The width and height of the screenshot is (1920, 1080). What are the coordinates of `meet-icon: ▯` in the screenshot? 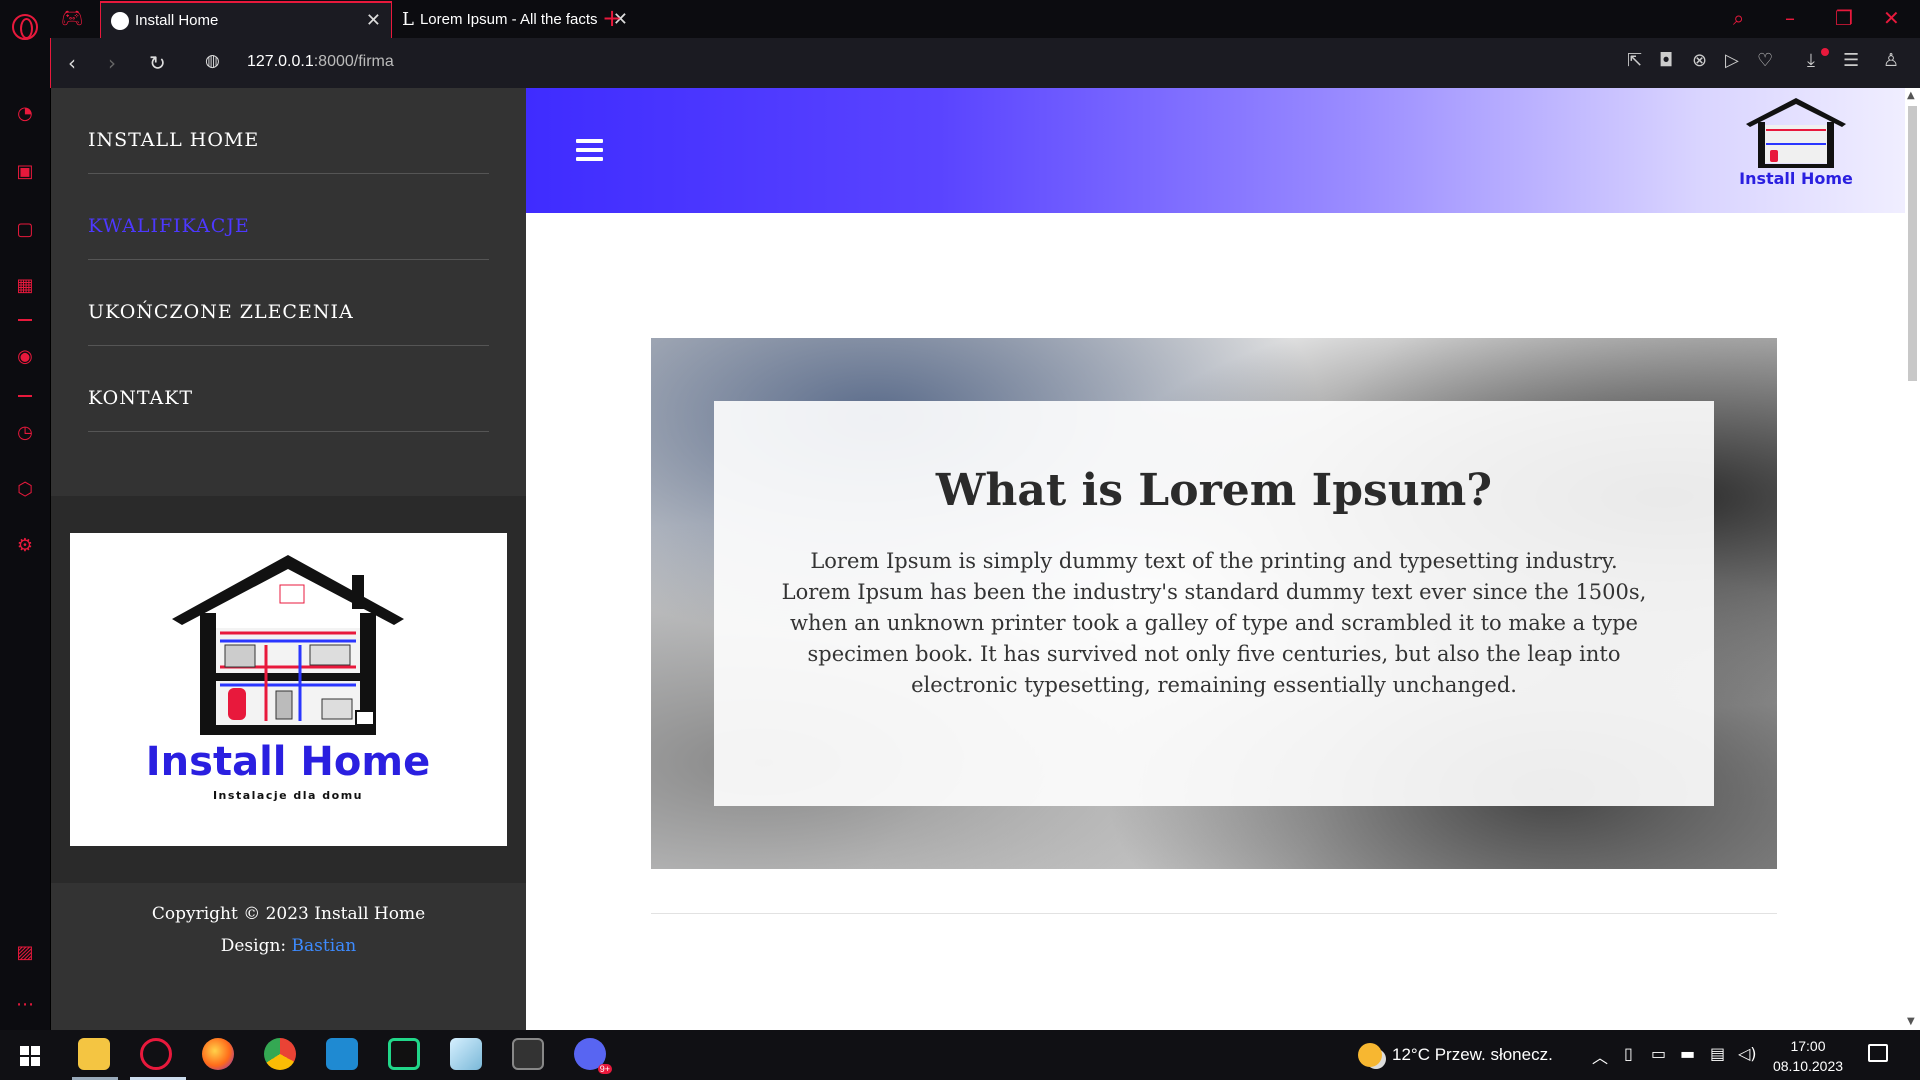 It's located at (1628, 1053).